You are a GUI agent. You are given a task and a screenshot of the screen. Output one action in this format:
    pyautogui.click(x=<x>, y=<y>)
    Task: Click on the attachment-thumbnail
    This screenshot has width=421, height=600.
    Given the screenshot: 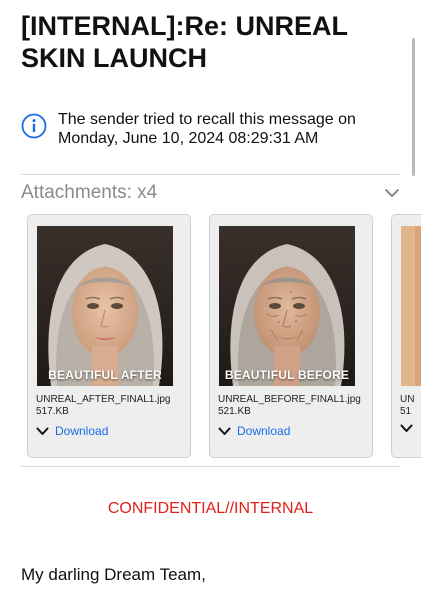 What is the action you would take?
    pyautogui.click(x=411, y=306)
    